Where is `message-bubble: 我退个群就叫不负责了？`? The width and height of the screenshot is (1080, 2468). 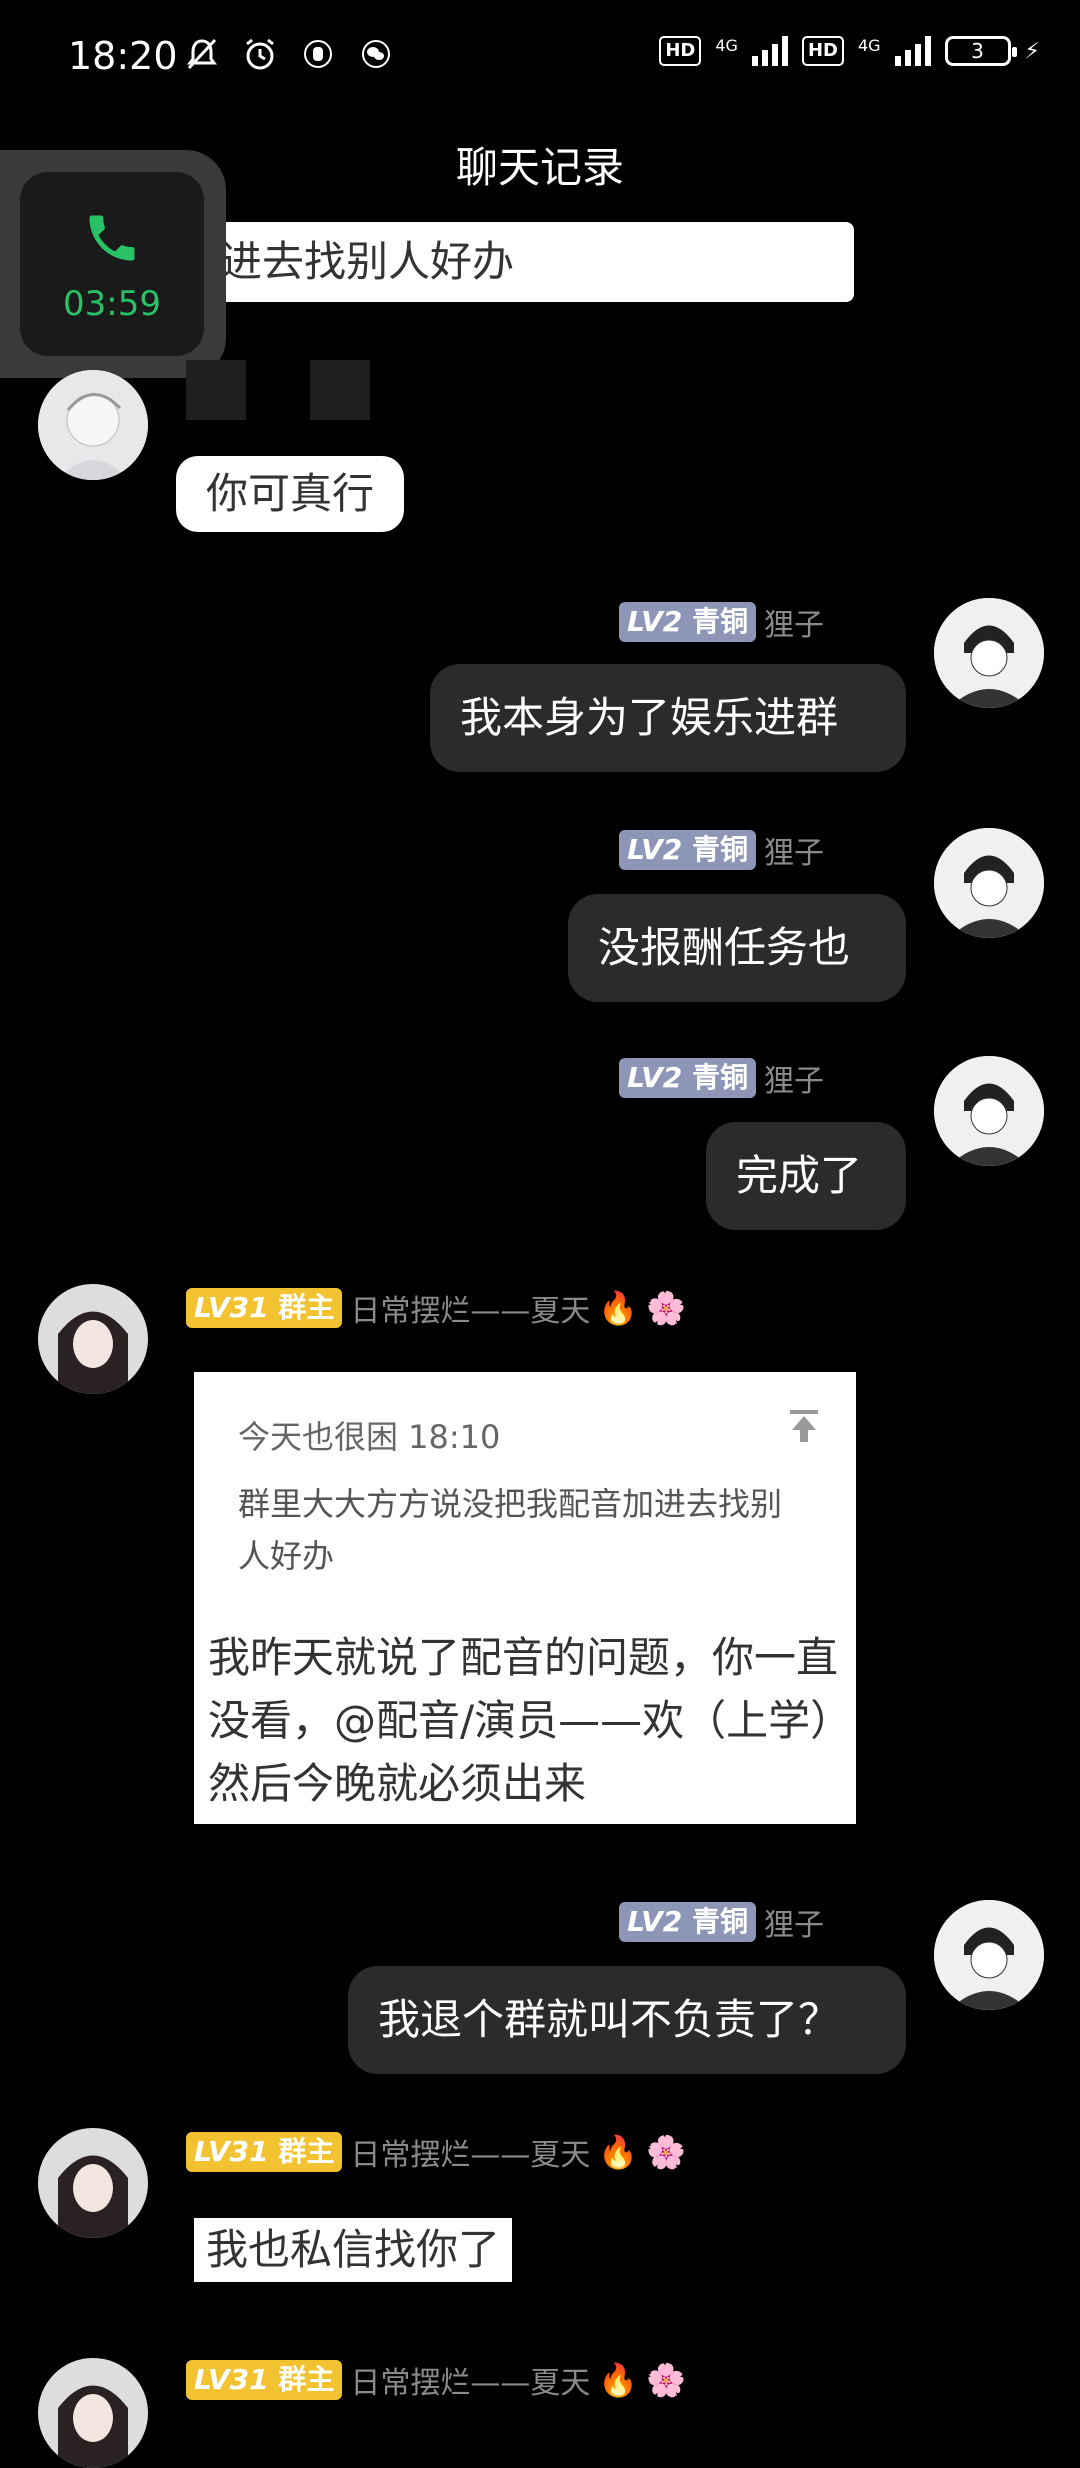
message-bubble: 我退个群就叫不负责了？ is located at coordinates (627, 2020).